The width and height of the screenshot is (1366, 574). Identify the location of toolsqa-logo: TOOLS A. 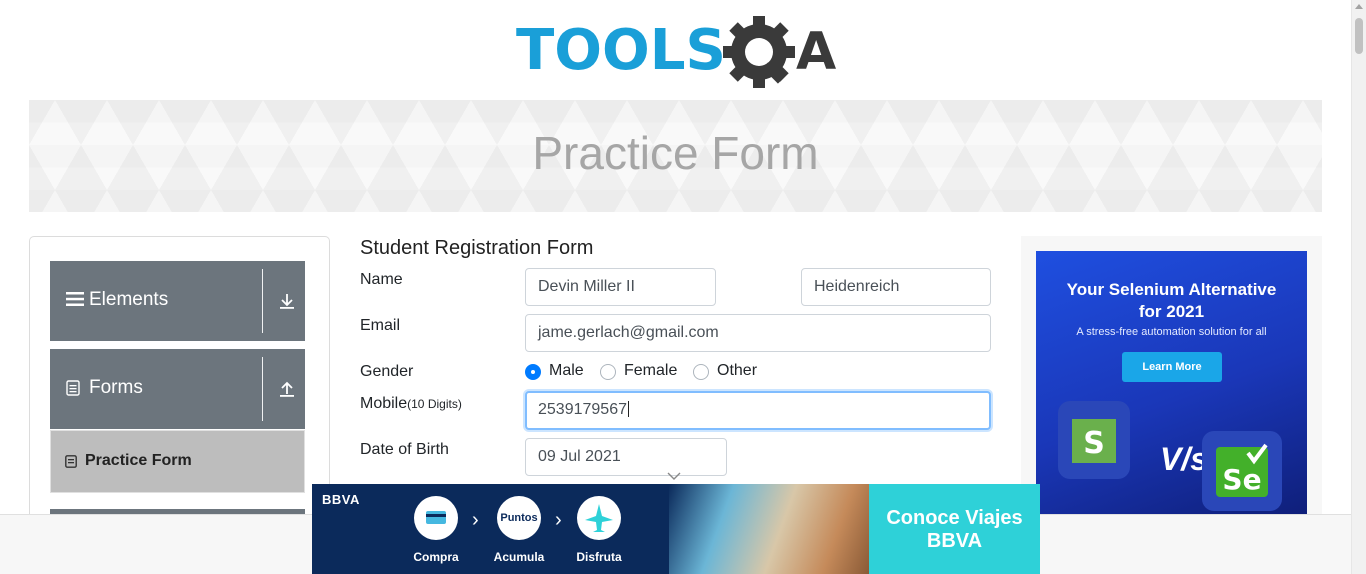
(677, 53).